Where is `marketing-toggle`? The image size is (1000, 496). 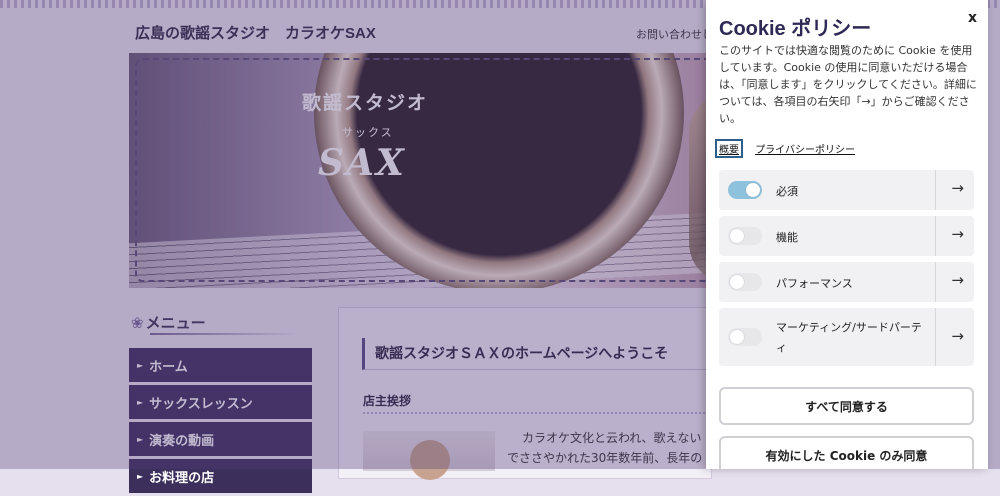
marketing-toggle is located at coordinates (745, 337).